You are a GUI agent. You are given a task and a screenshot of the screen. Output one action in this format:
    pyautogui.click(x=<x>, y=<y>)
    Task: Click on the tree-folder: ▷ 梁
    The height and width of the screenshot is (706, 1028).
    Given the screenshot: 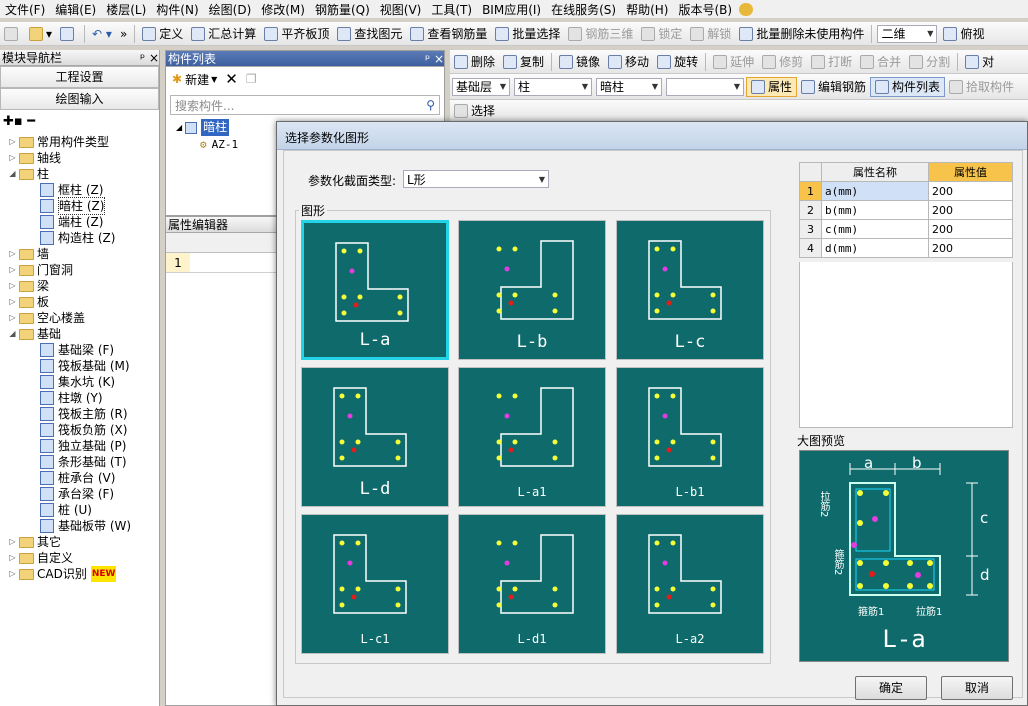 What is the action you would take?
    pyautogui.click(x=79, y=286)
    